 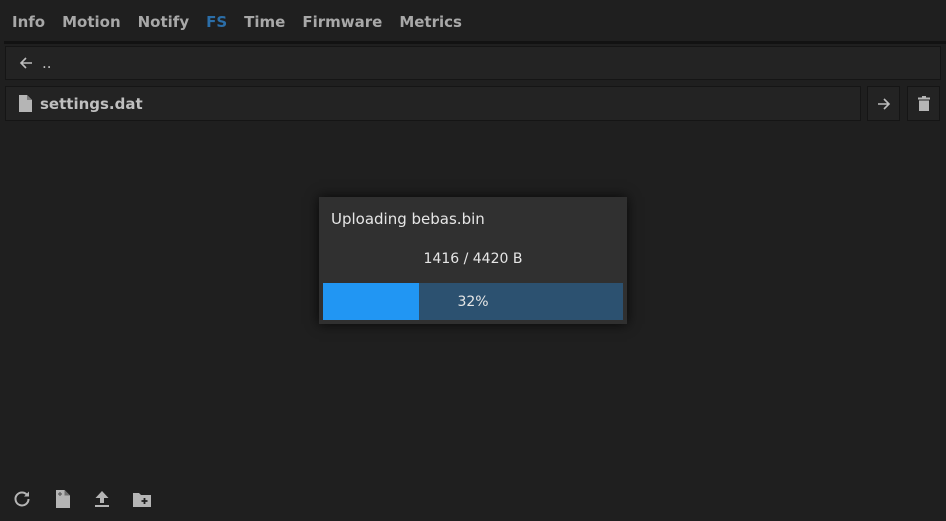 What do you see at coordinates (433, 103) in the screenshot?
I see `file-row: settings.dat` at bounding box center [433, 103].